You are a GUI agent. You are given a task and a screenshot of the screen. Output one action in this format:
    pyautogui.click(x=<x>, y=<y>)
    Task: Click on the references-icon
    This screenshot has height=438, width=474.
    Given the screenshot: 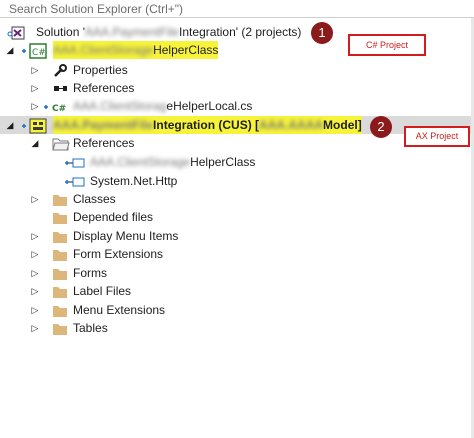 What is the action you would take?
    pyautogui.click(x=60, y=88)
    